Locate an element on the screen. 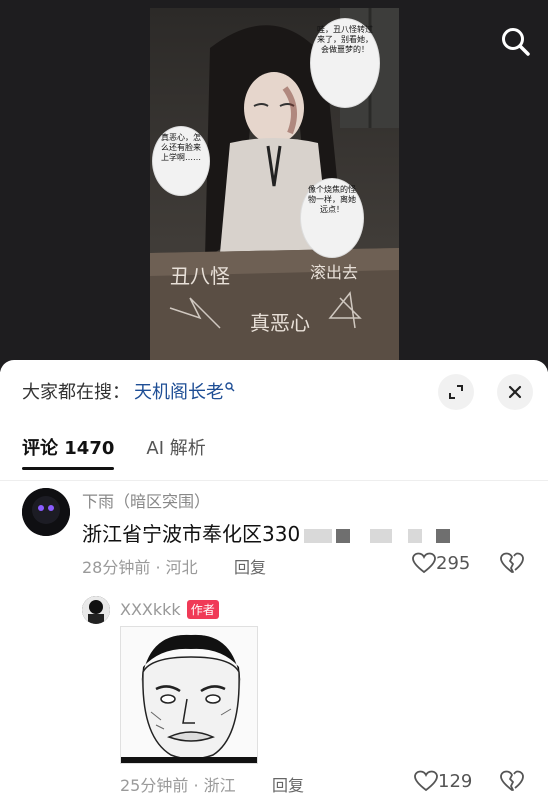 The image size is (548, 800). comment-username-row: XXXkkk 作者 is located at coordinates (169, 609).